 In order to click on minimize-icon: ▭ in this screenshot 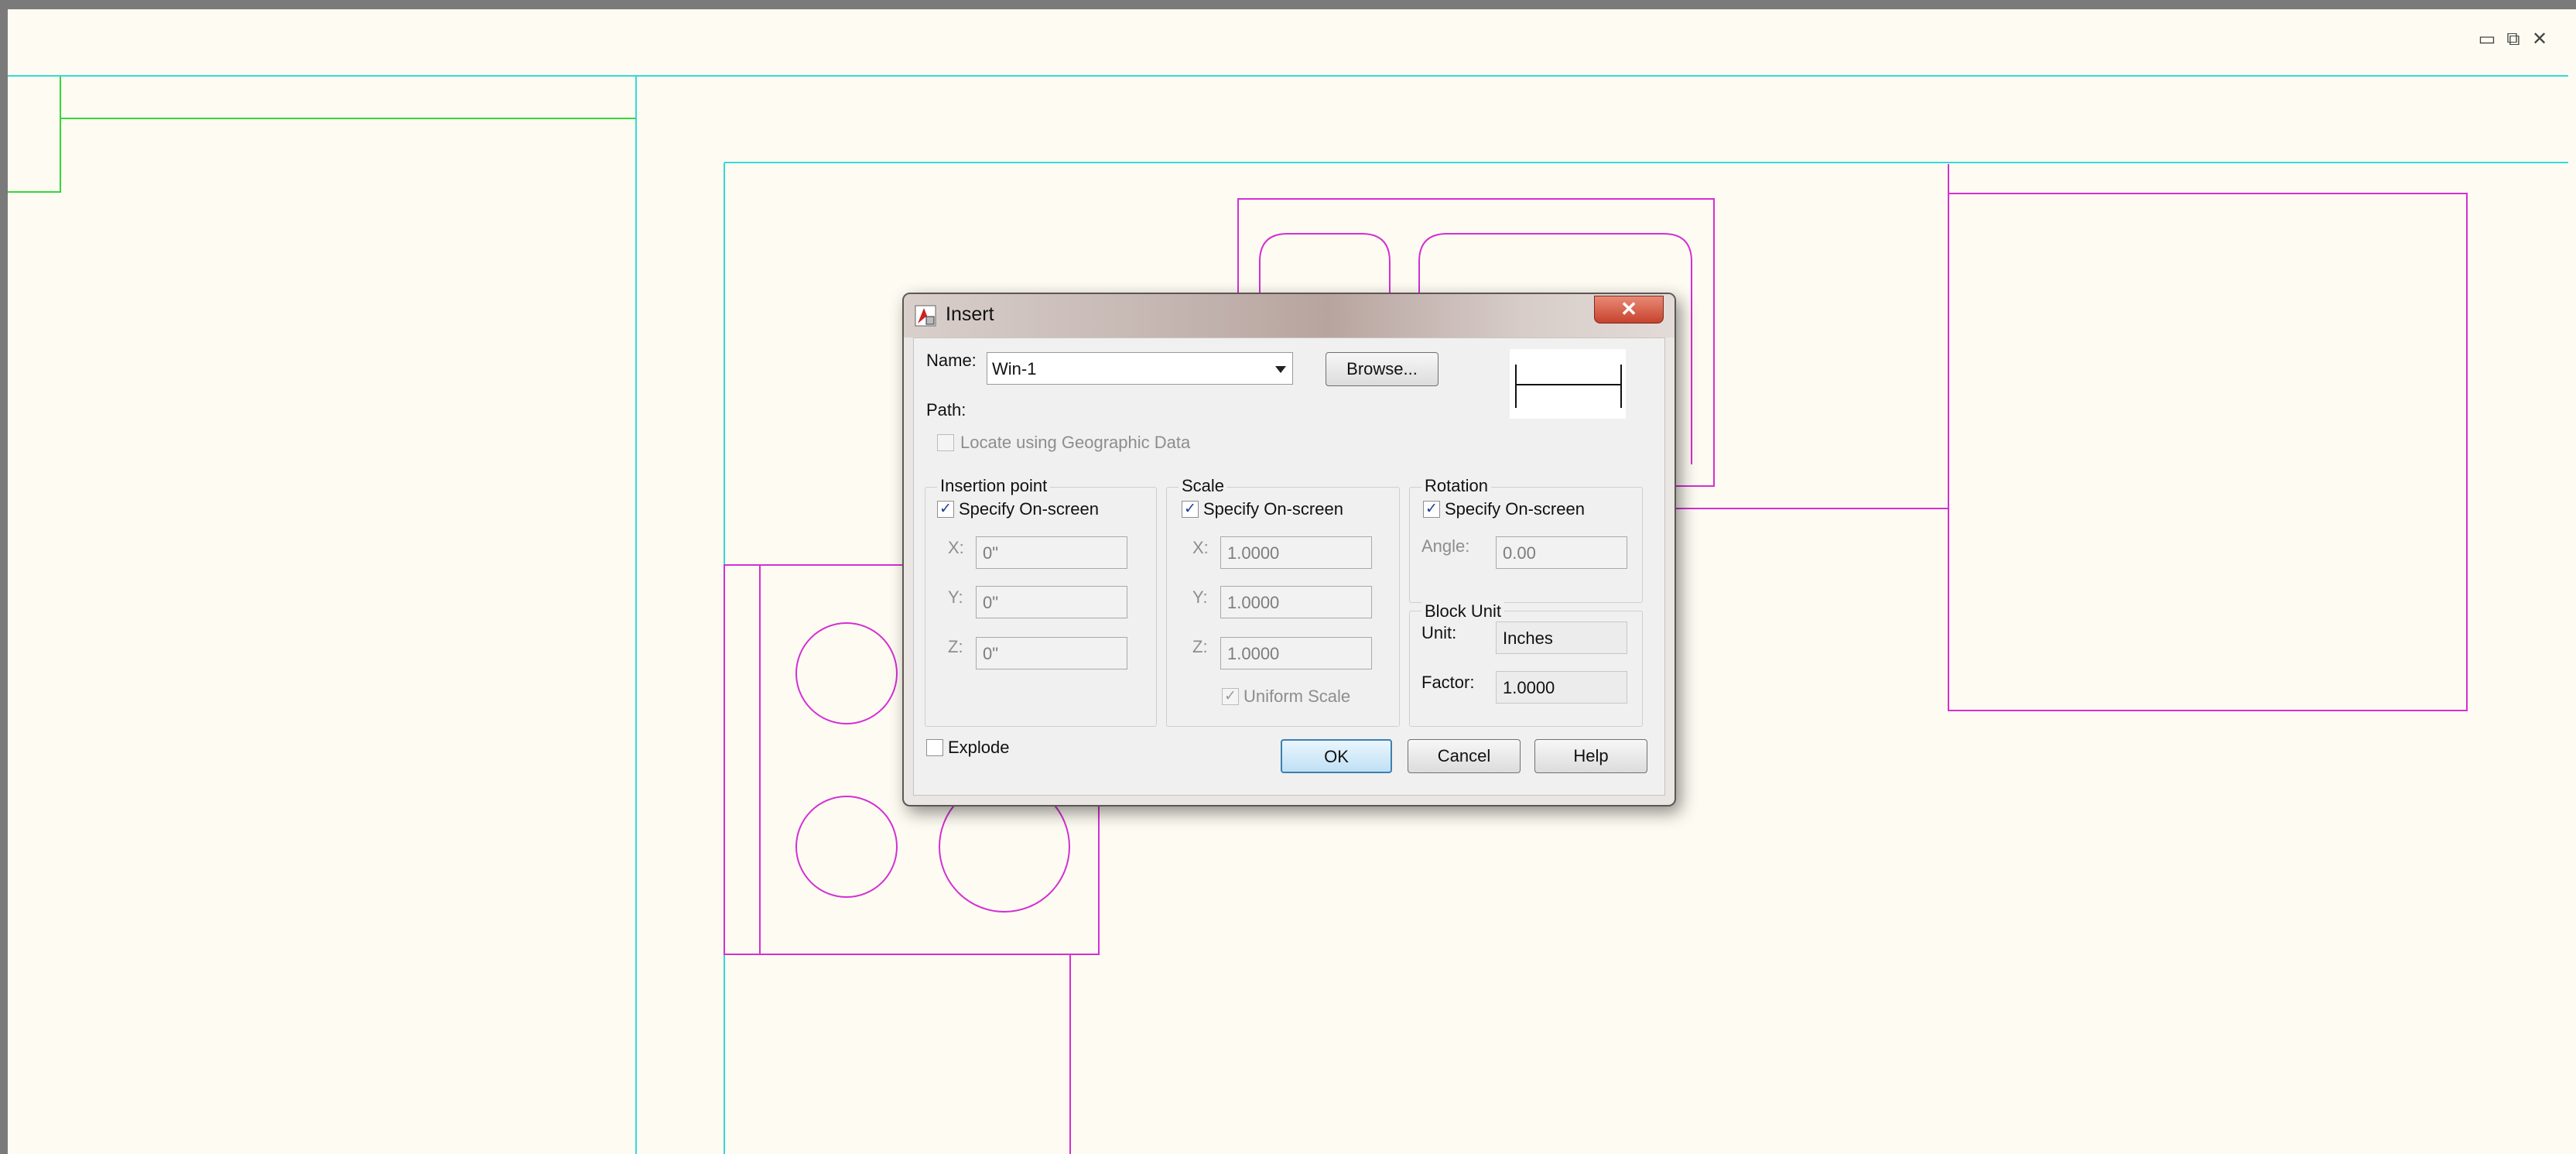, I will do `click(2487, 39)`.